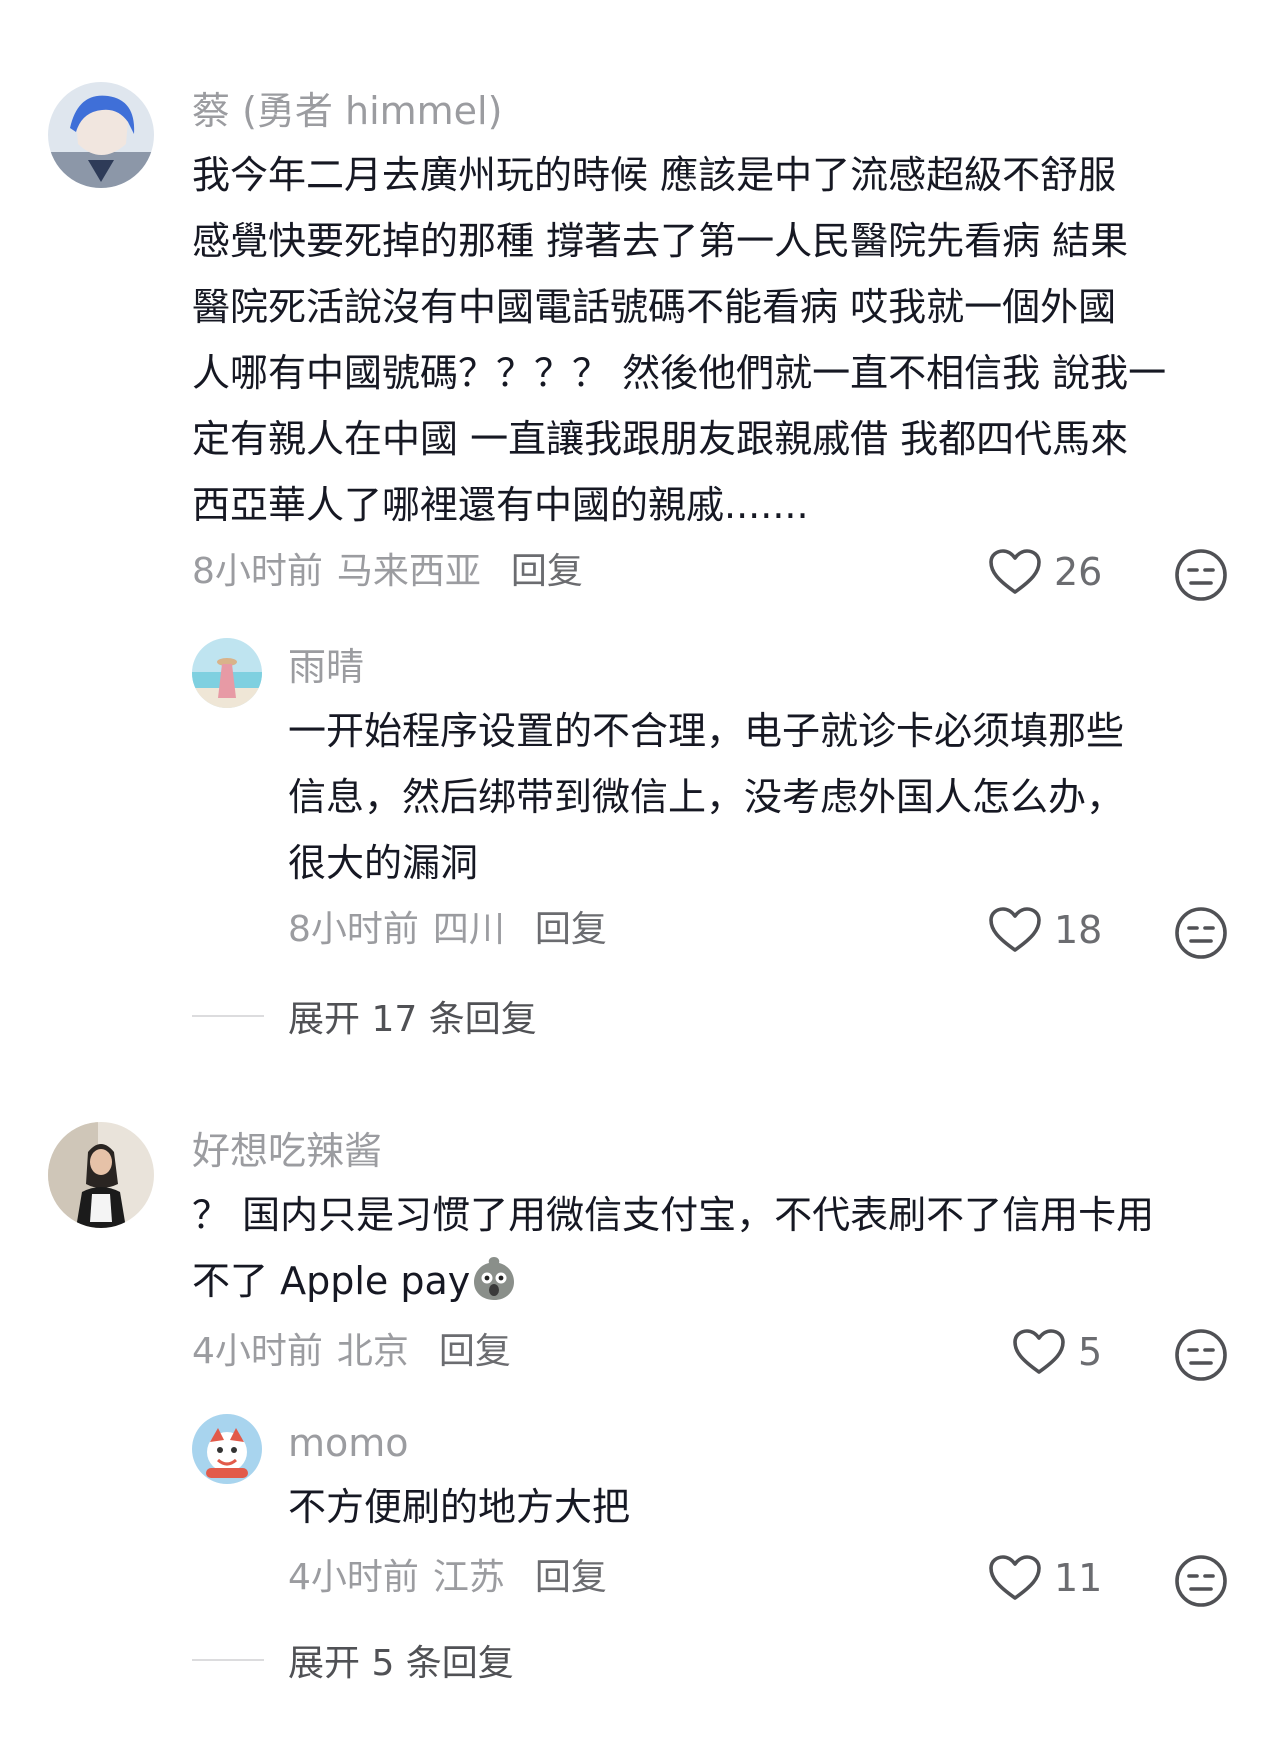  Describe the element at coordinates (1045, 1578) in the screenshot. I see `like-button: 11` at that location.